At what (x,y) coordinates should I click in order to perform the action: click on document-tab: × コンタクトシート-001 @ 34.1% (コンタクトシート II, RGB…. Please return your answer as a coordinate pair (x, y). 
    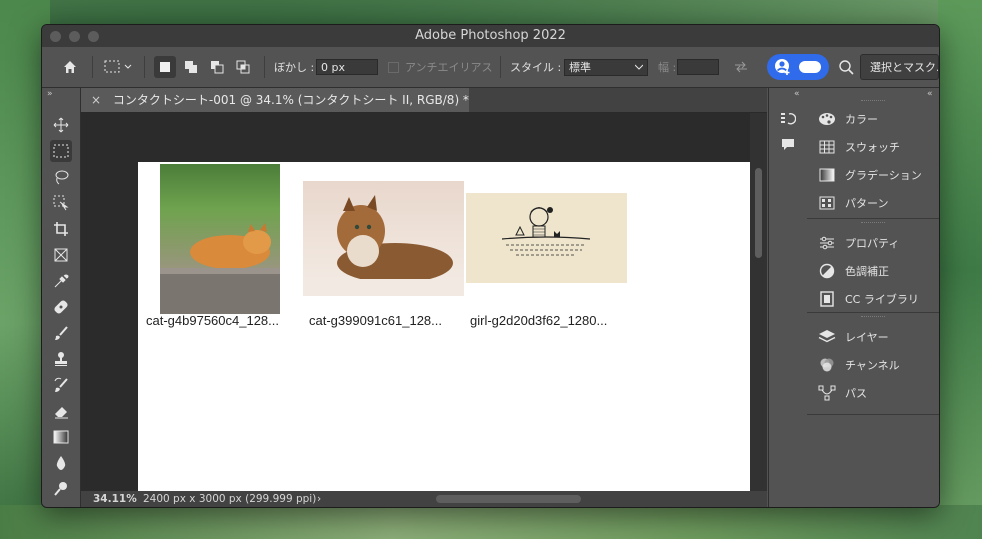
    Looking at the image, I should click on (275, 100).